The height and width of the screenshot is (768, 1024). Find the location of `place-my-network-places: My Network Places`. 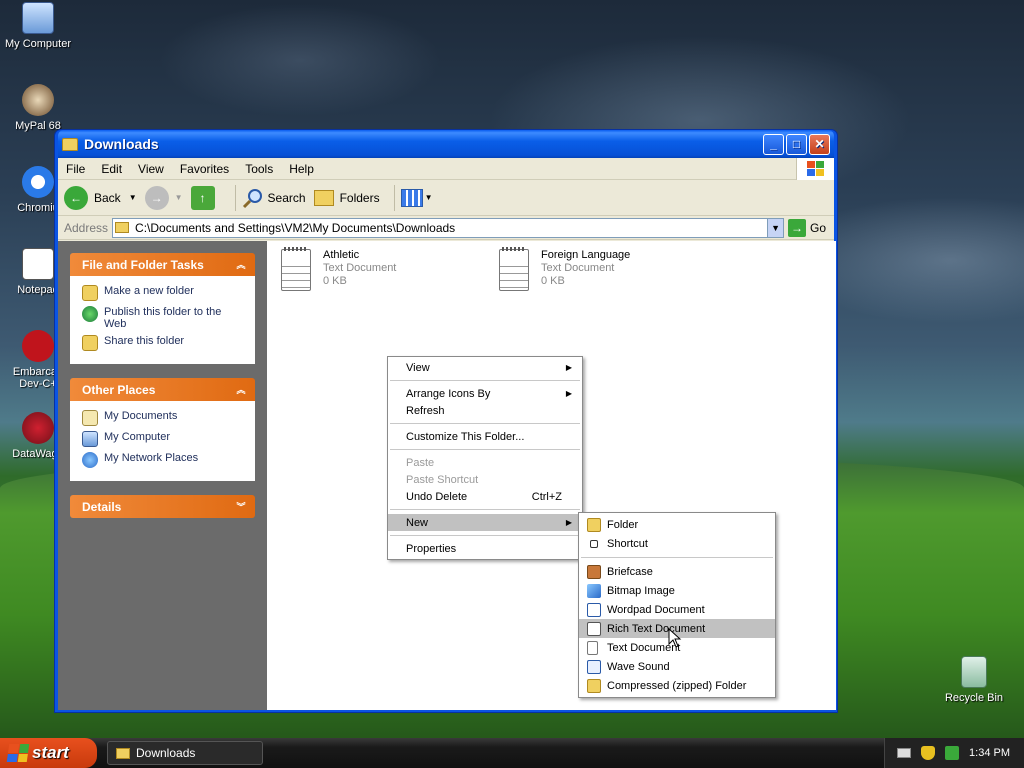

place-my-network-places: My Network Places is located at coordinates (163, 460).